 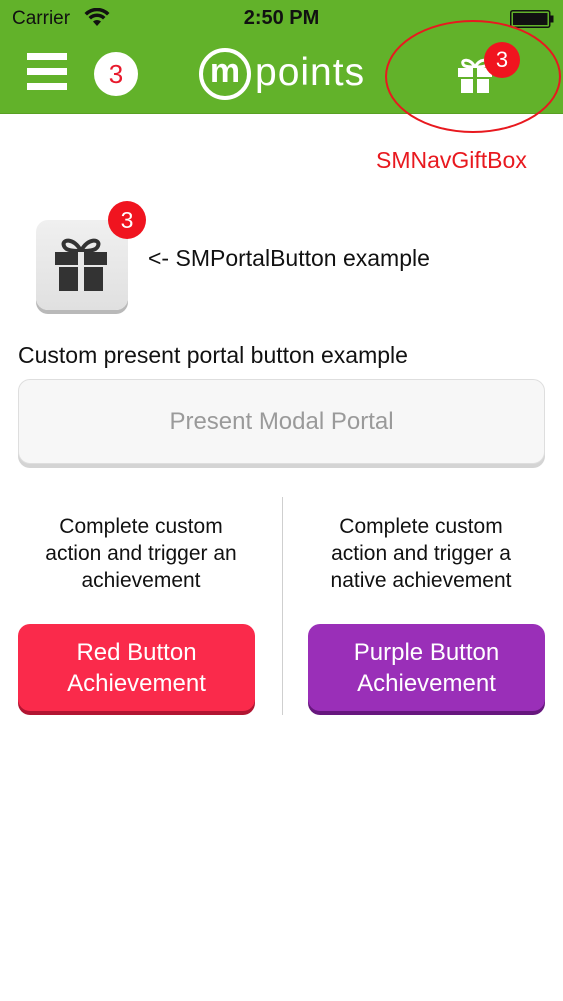 What do you see at coordinates (281, 421) in the screenshot?
I see `present-modal-portal-button: Present Modal Portal` at bounding box center [281, 421].